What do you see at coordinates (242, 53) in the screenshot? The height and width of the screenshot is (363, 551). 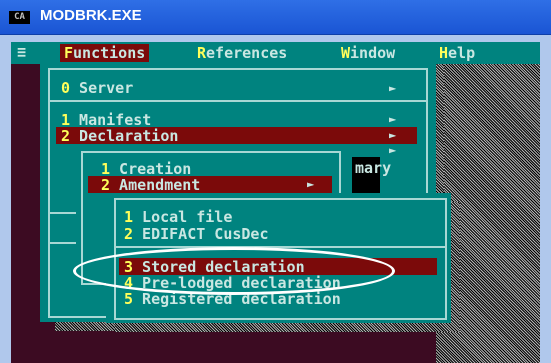 I see `menu-references: References` at bounding box center [242, 53].